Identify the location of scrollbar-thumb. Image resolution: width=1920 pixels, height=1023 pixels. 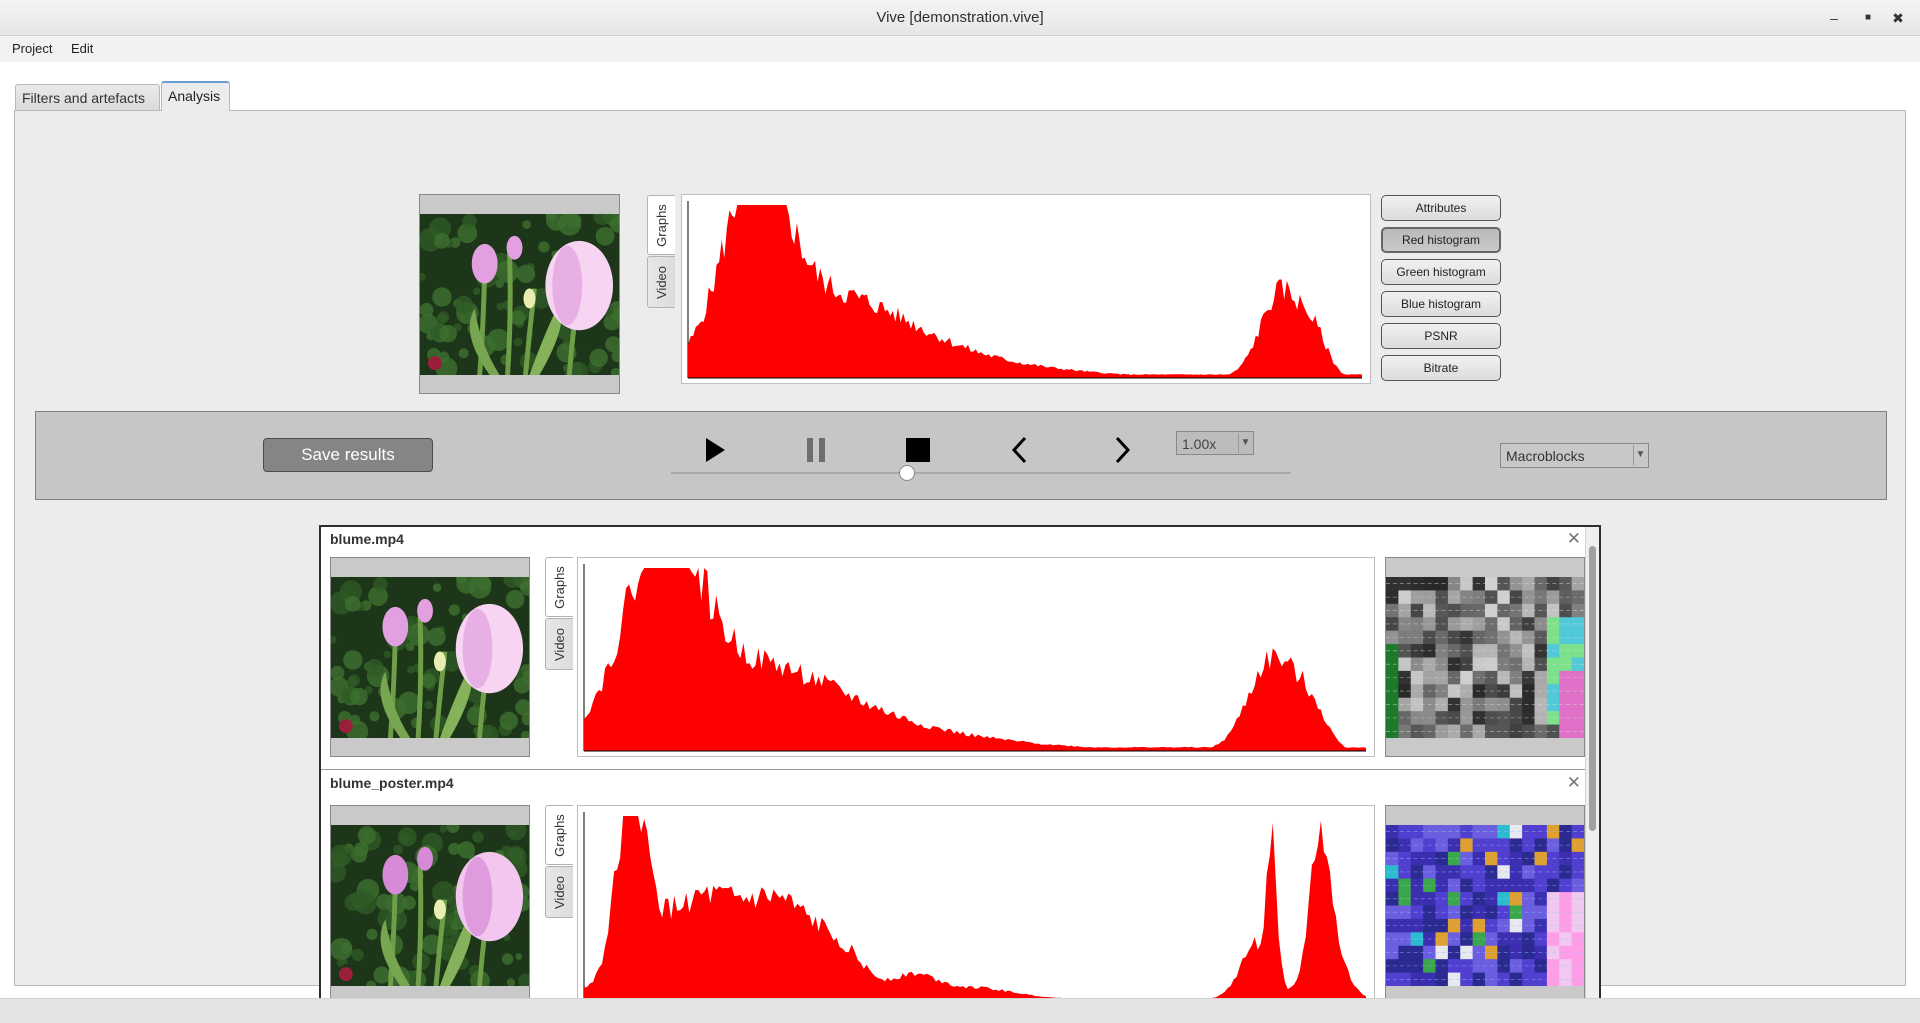
(1592, 688).